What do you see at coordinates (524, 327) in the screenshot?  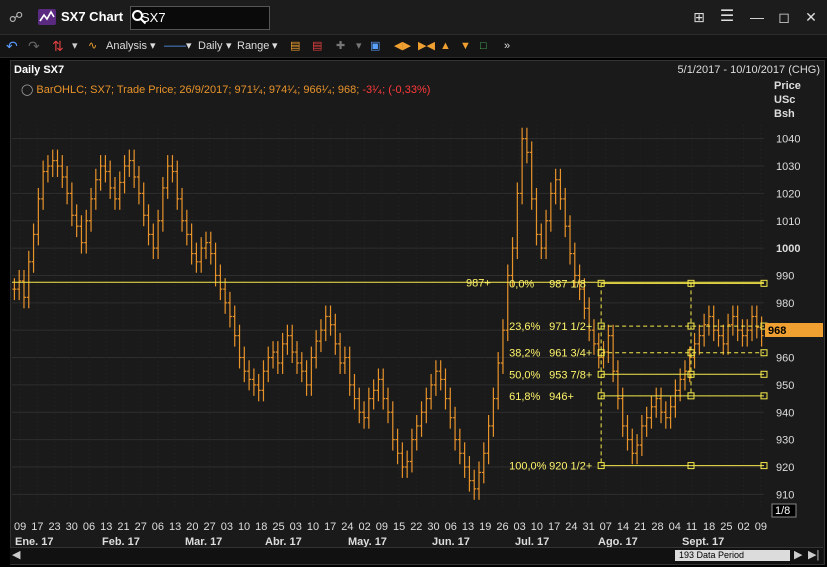 I see `fib-pct-label: 23,6%` at bounding box center [524, 327].